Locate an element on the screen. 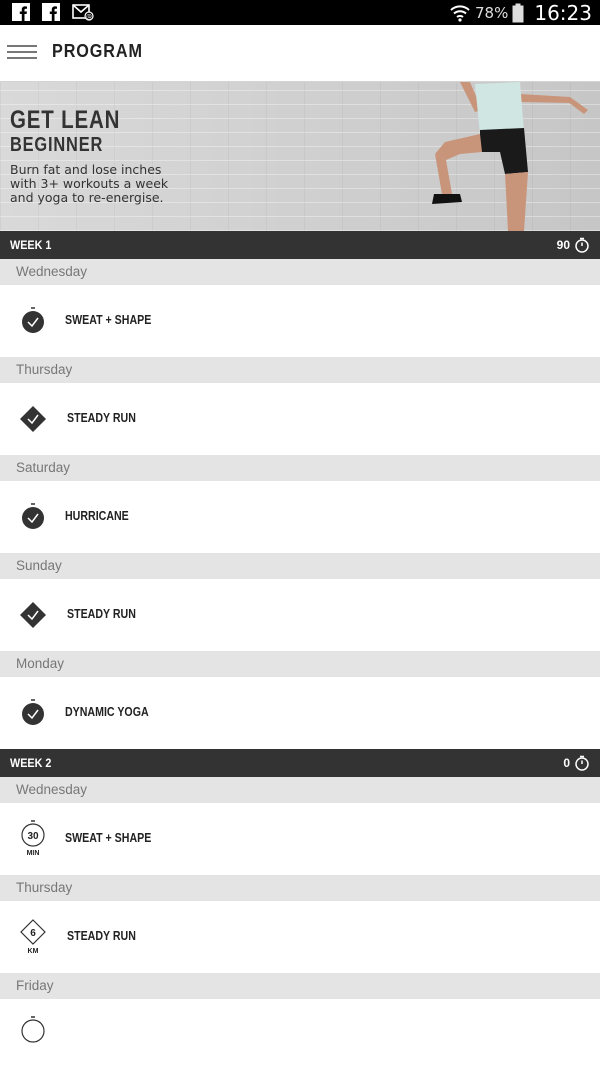 This screenshot has width=600, height=1071. week-count: 90 is located at coordinates (563, 245).